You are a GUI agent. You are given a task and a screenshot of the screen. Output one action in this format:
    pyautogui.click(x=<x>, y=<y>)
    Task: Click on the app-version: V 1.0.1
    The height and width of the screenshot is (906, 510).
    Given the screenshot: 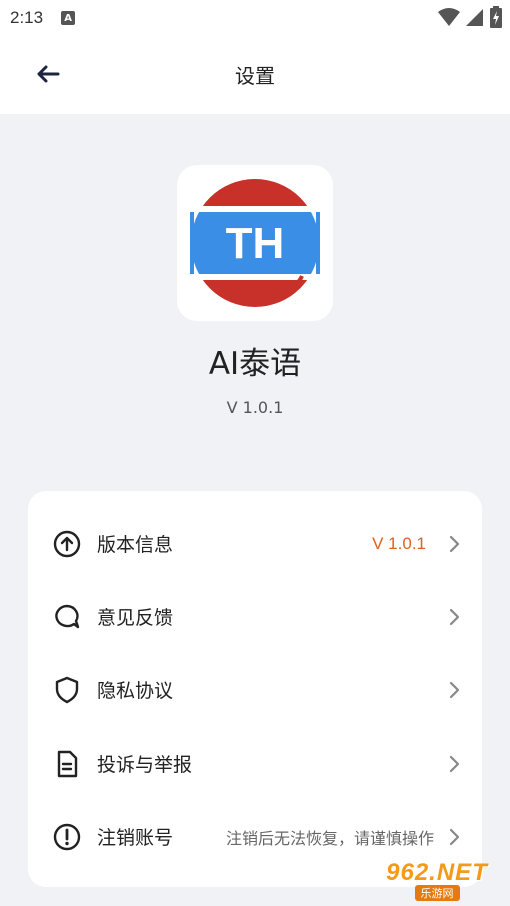 What is the action you would take?
    pyautogui.click(x=255, y=407)
    